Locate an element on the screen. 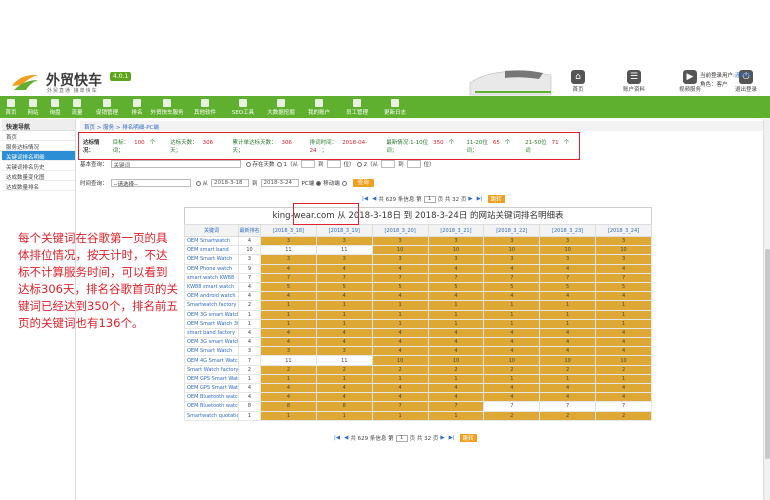 The height and width of the screenshot is (500, 770). nav-item-5: 排名 is located at coordinates (137, 107).